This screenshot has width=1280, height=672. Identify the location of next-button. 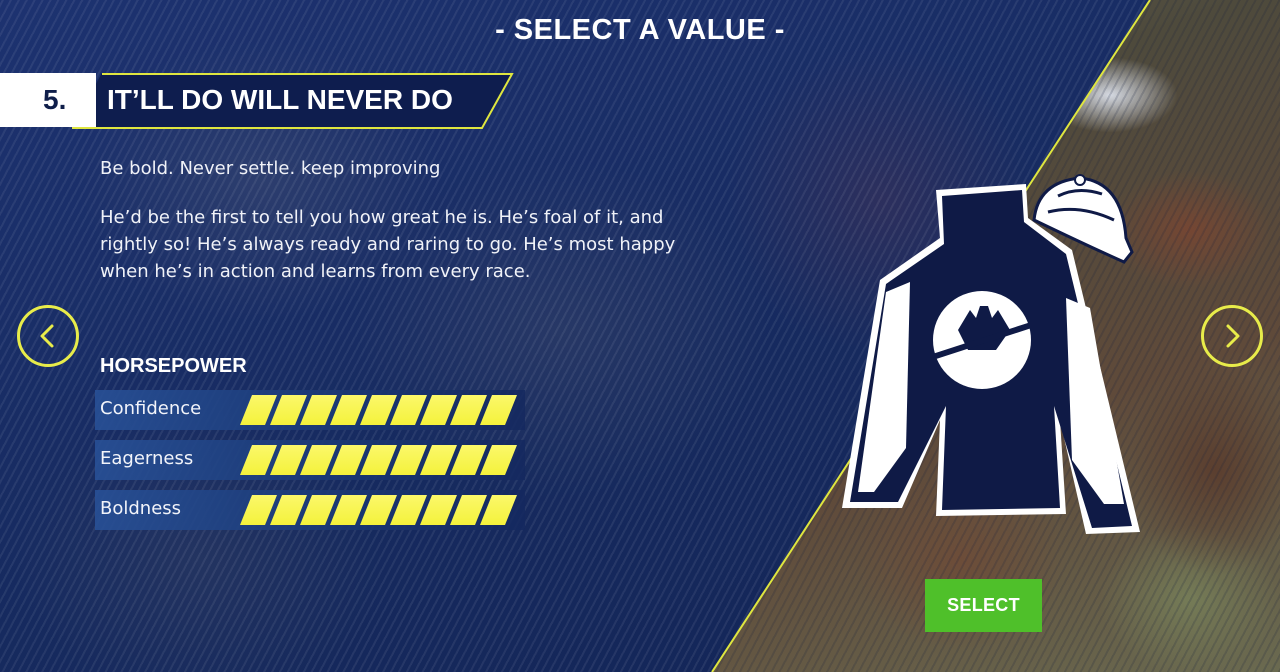
(1232, 336).